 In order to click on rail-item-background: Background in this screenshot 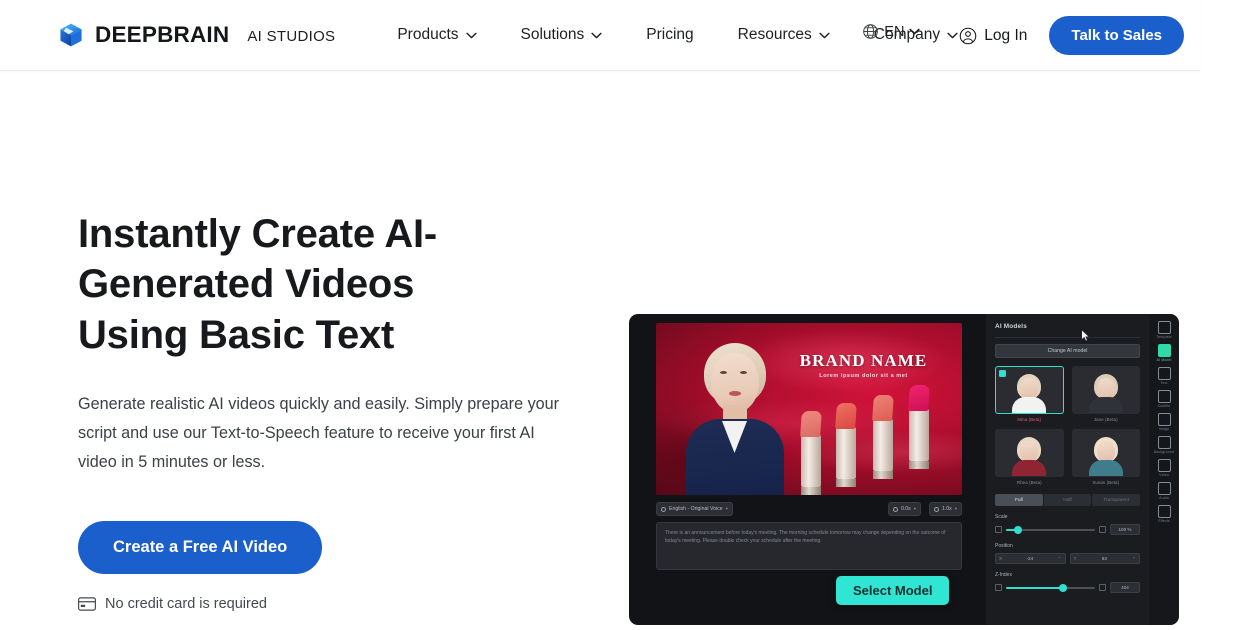, I will do `click(1164, 445)`.